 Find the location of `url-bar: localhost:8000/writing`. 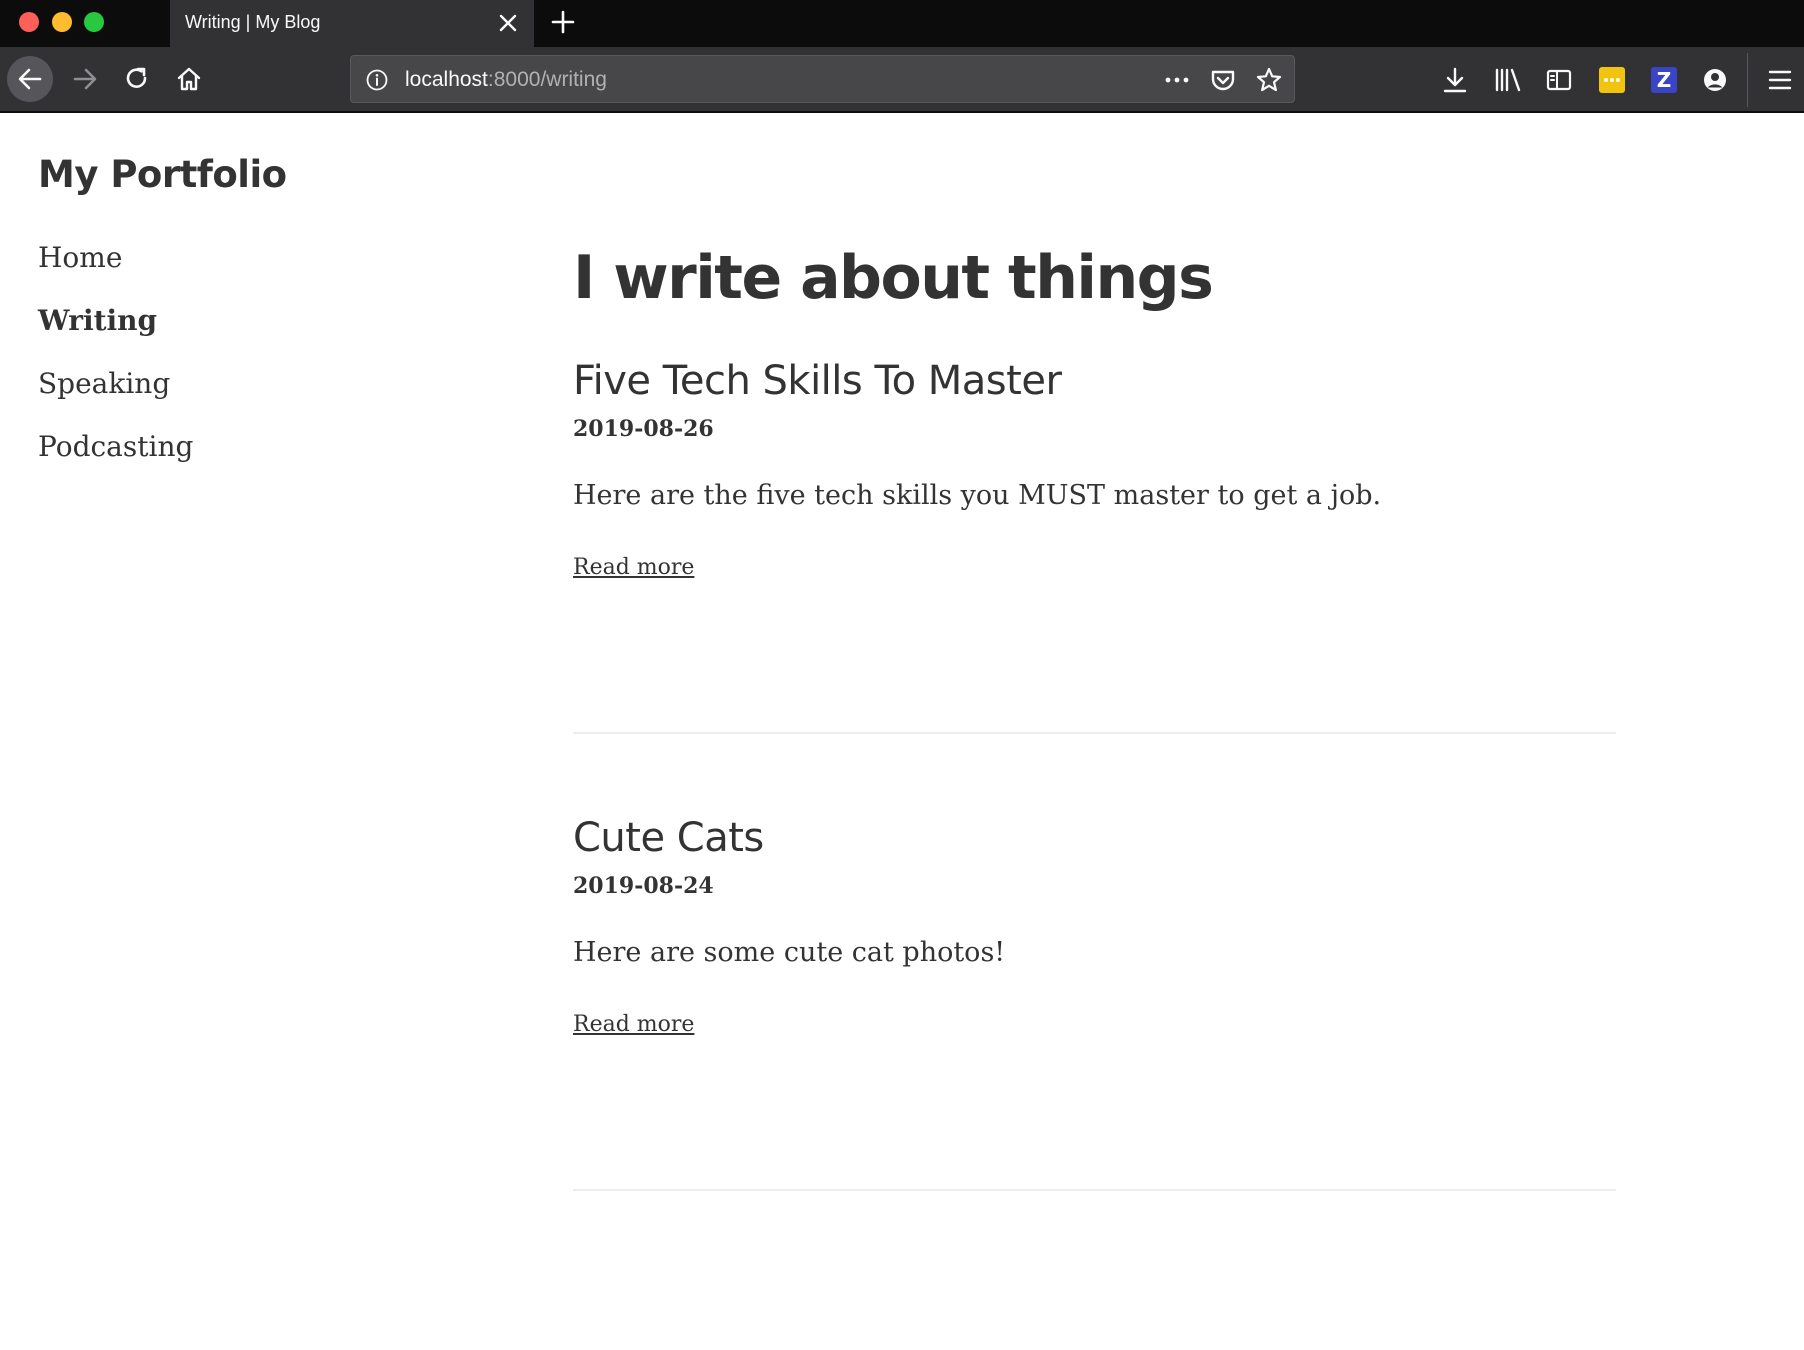

url-bar: localhost:8000/writing is located at coordinates (822, 79).